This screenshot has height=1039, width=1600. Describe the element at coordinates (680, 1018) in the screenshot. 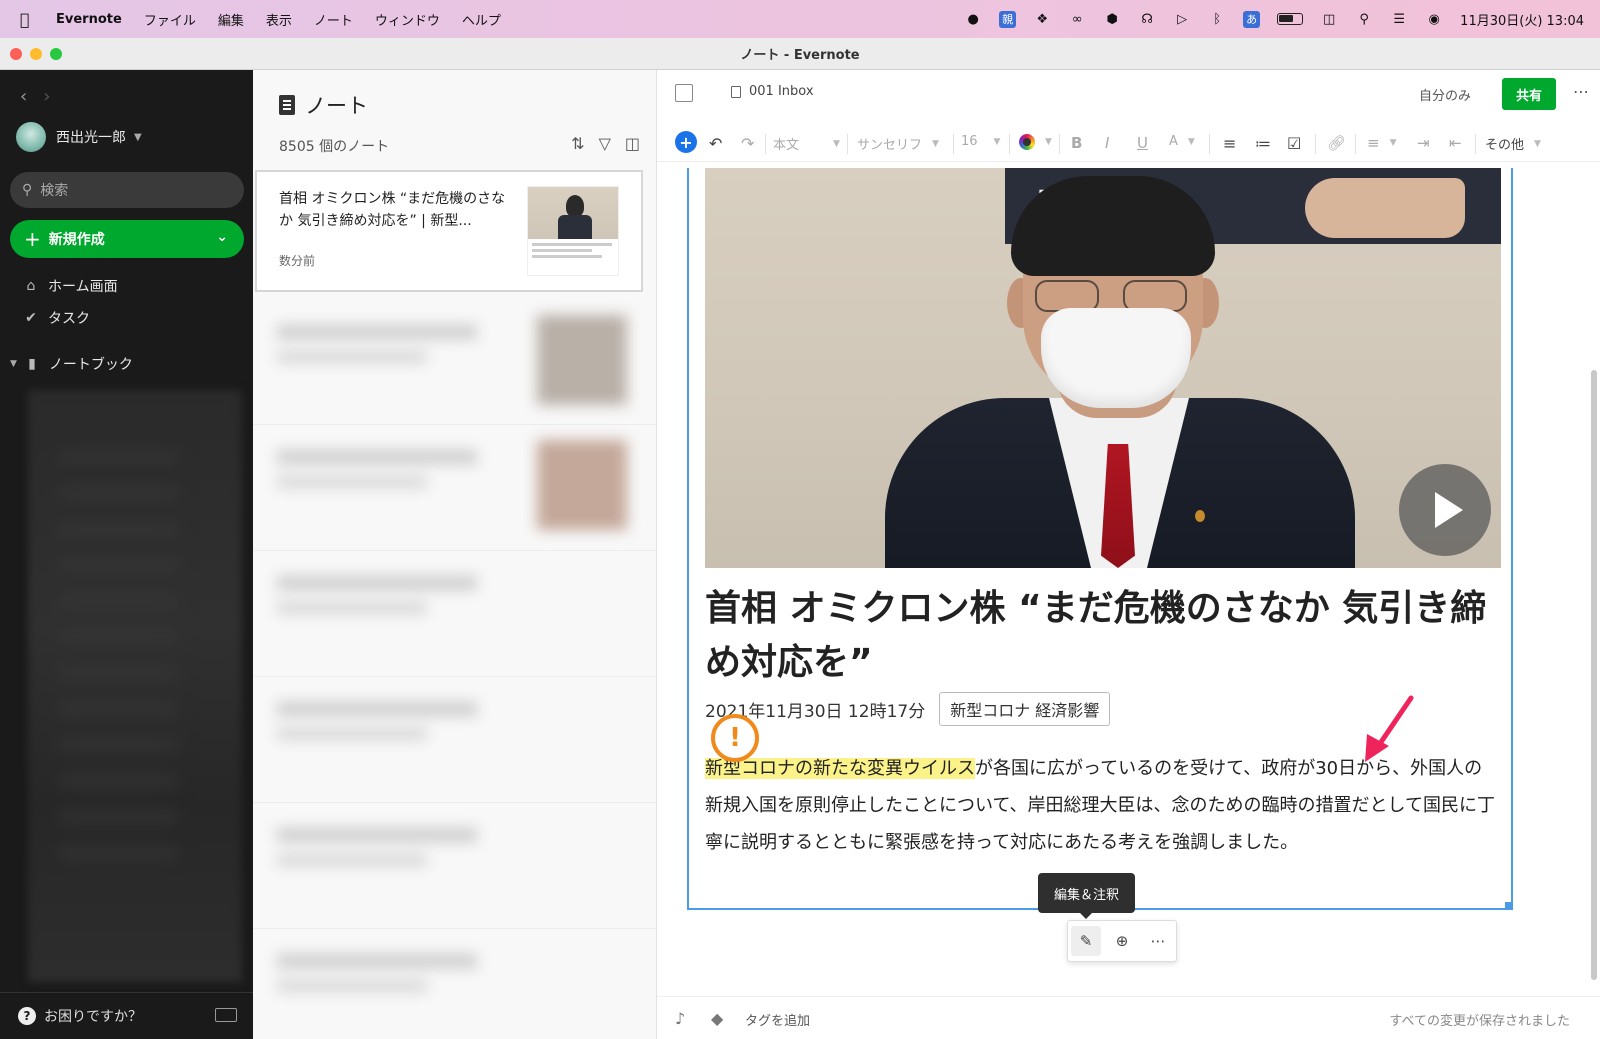

I see `reminder-bell-icon: ♪` at that location.